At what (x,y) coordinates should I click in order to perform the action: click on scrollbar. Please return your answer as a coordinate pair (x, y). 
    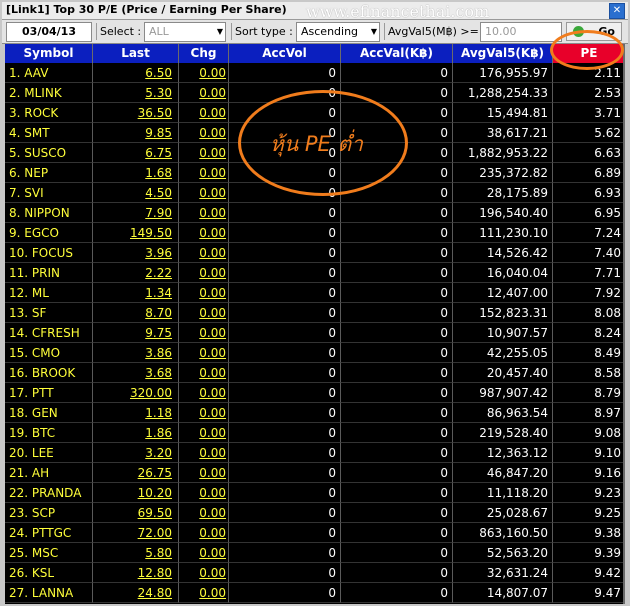
    Looking at the image, I should click on (624, 324).